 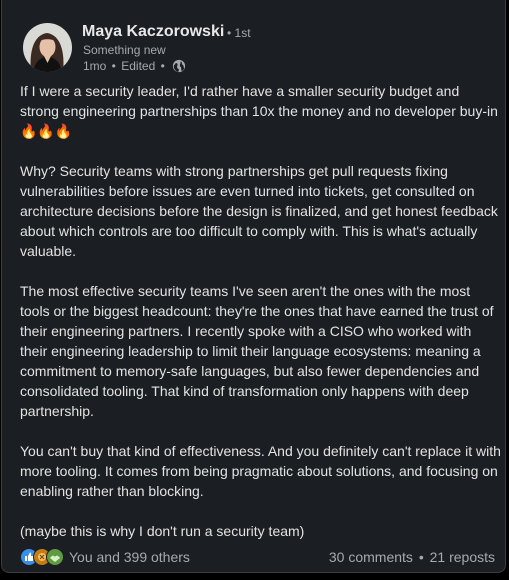 What do you see at coordinates (55, 557) in the screenshot?
I see `support-icon` at bounding box center [55, 557].